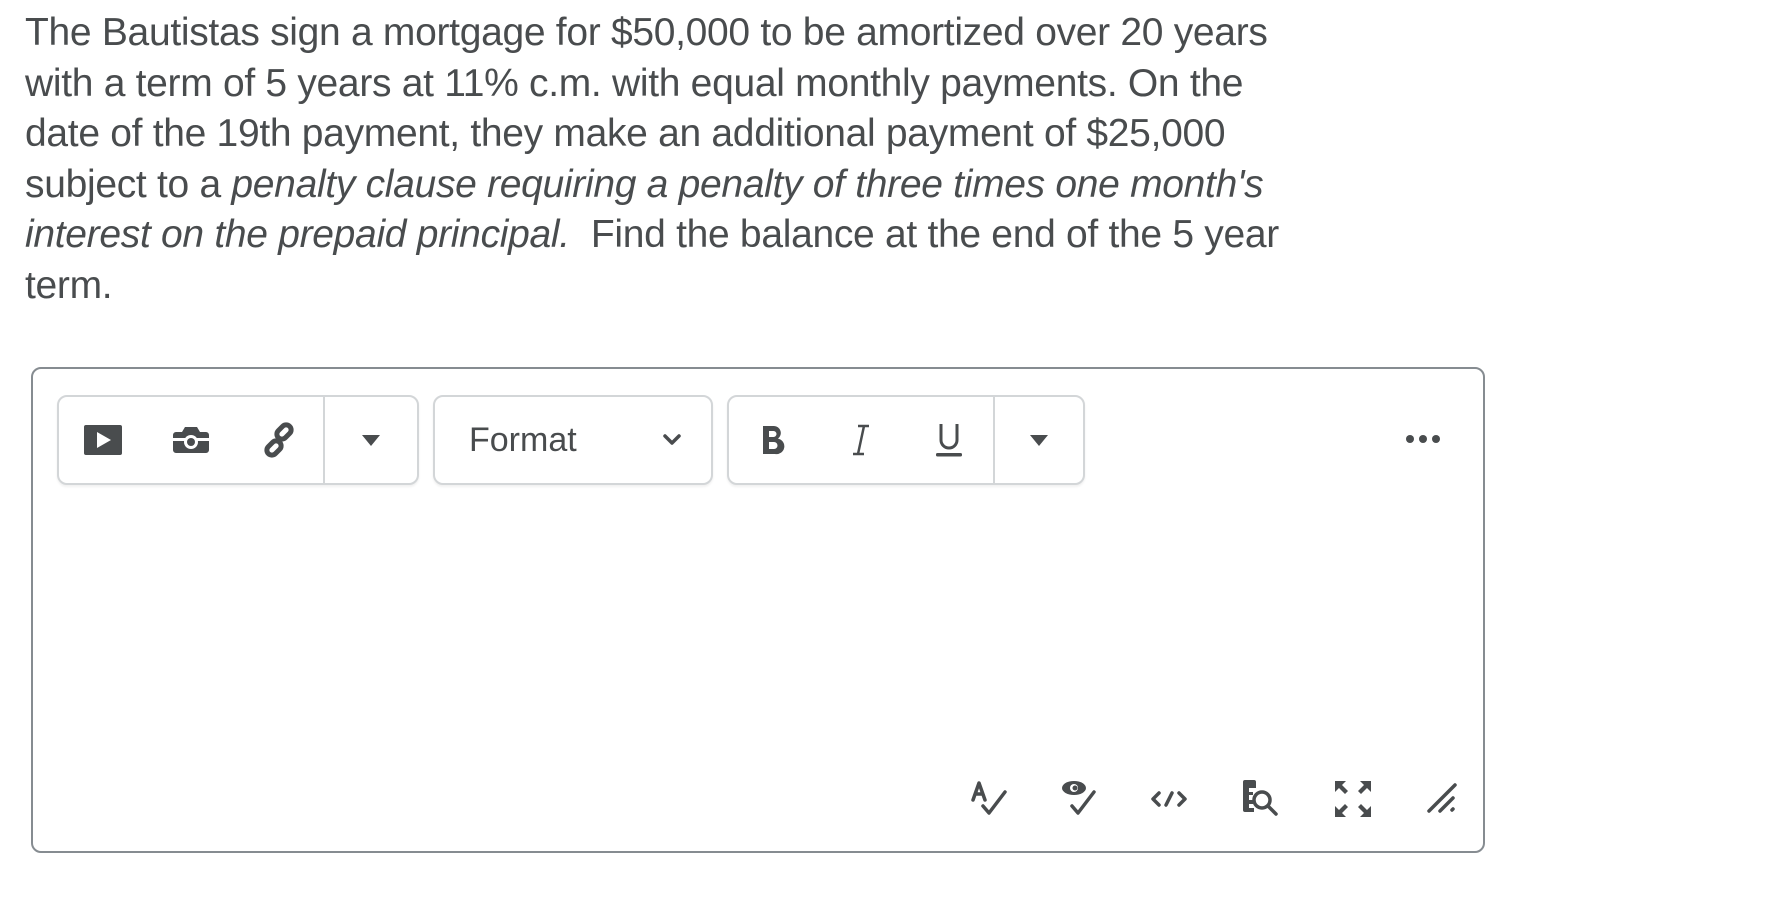 The height and width of the screenshot is (910, 1784). I want to click on italic-button, so click(861, 440).